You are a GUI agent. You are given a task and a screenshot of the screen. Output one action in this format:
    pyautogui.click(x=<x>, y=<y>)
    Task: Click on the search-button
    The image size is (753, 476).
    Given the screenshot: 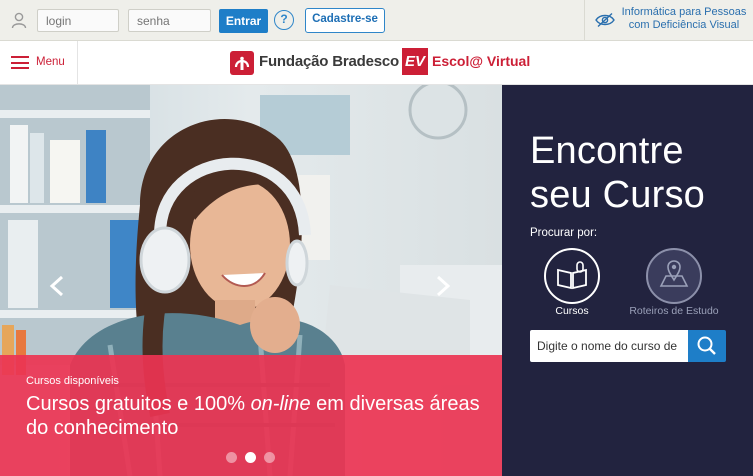 What is the action you would take?
    pyautogui.click(x=707, y=346)
    